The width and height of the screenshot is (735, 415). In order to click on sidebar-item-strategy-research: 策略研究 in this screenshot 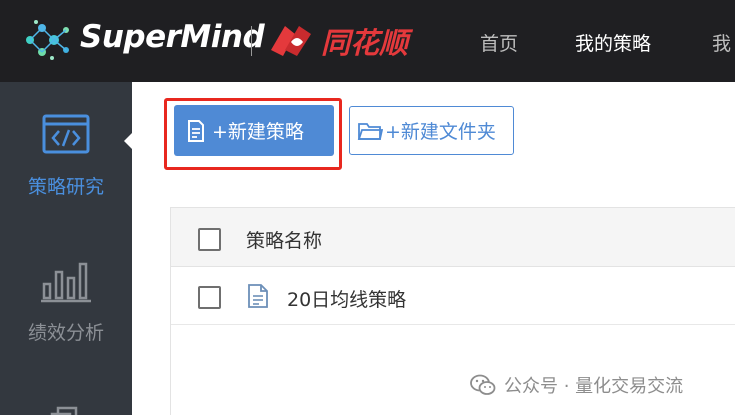, I will do `click(66, 155)`.